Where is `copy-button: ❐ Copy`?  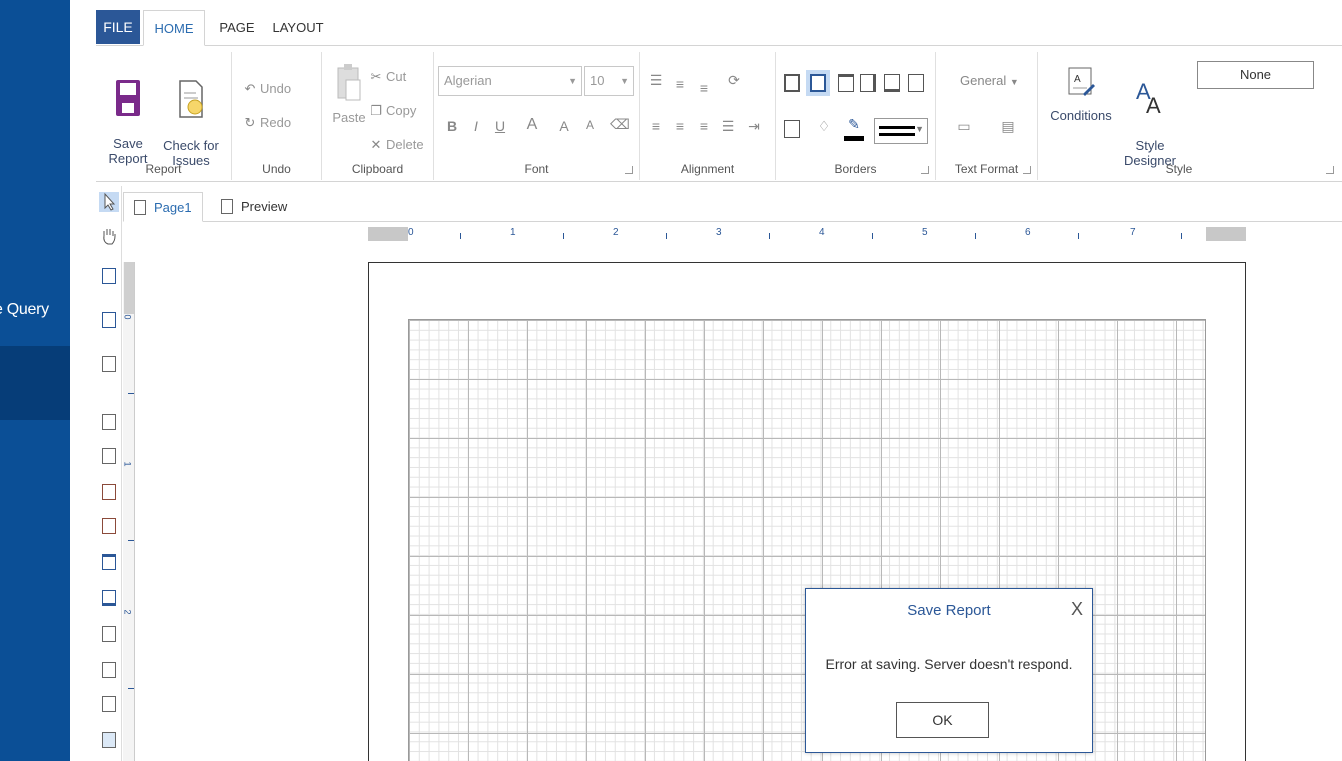 copy-button: ❐ Copy is located at coordinates (392, 111).